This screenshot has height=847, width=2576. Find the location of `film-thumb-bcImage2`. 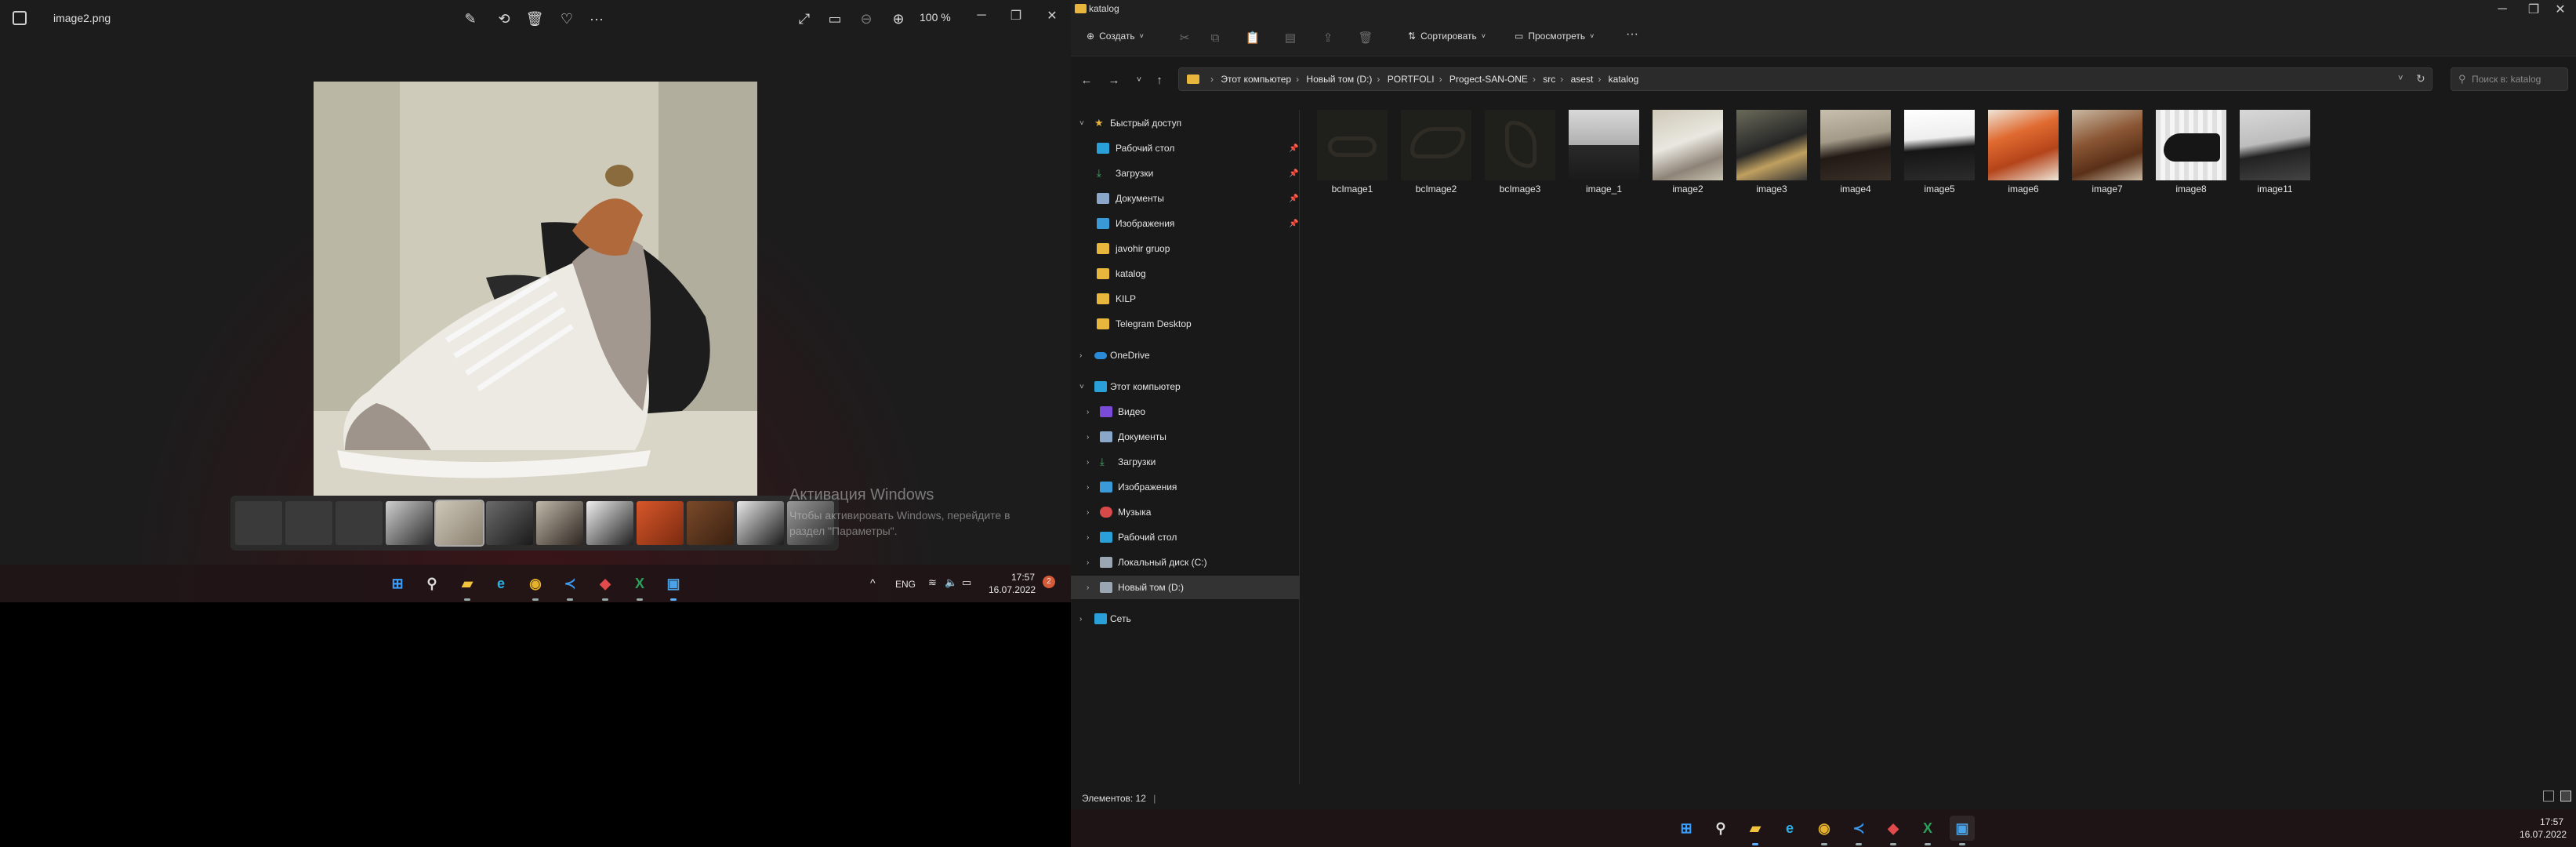

film-thumb-bcImage2 is located at coordinates (309, 523).